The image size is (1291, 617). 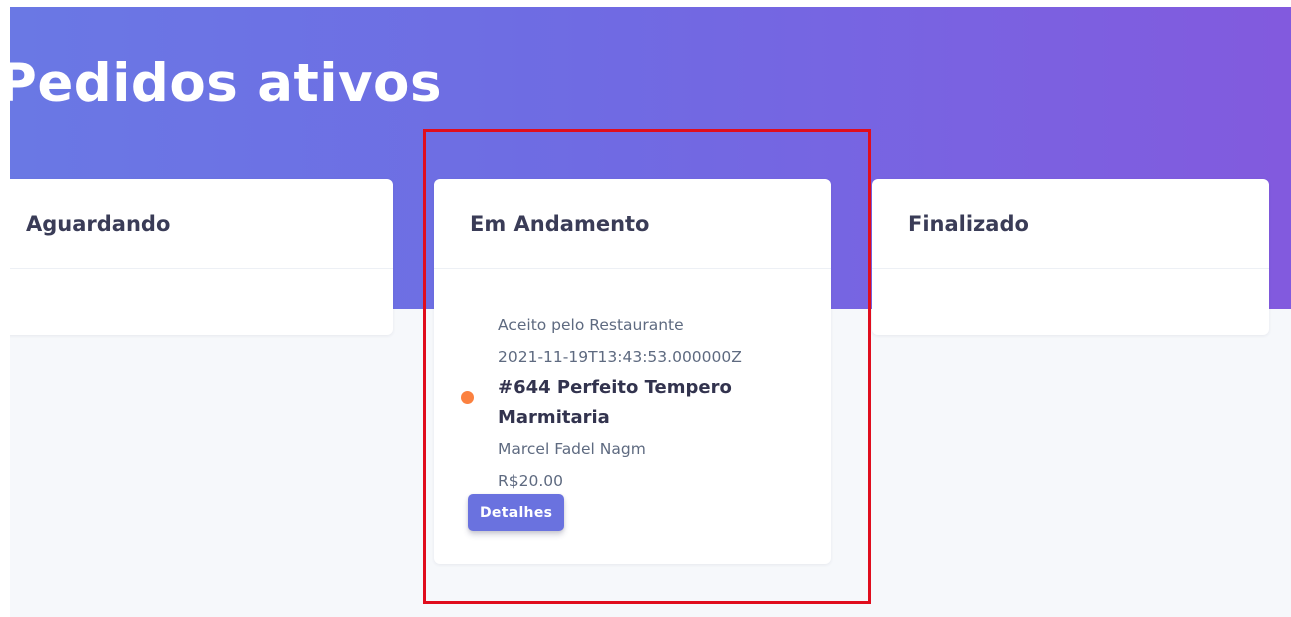 What do you see at coordinates (968, 224) in the screenshot?
I see `column-title: Finalizado` at bounding box center [968, 224].